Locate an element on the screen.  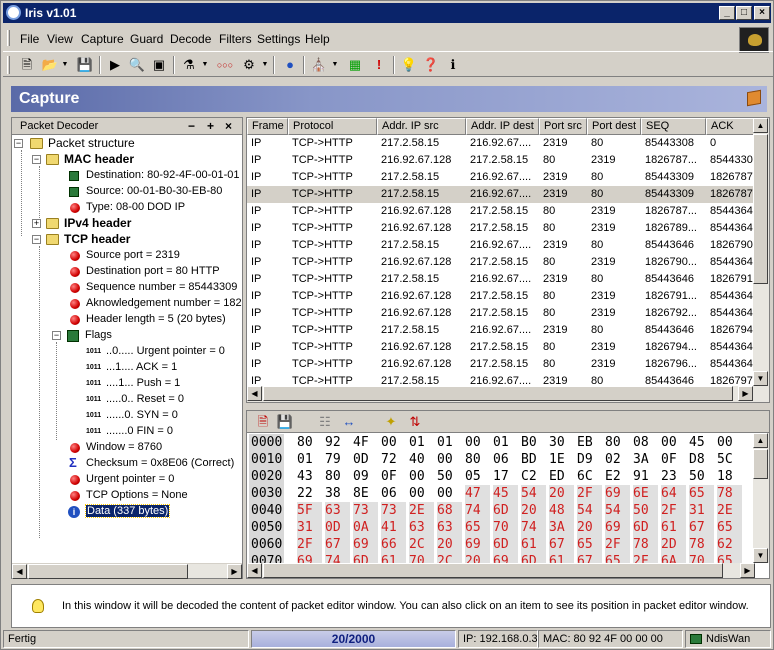
scroll-down-button: ▼ is located at coordinates (760, 555).